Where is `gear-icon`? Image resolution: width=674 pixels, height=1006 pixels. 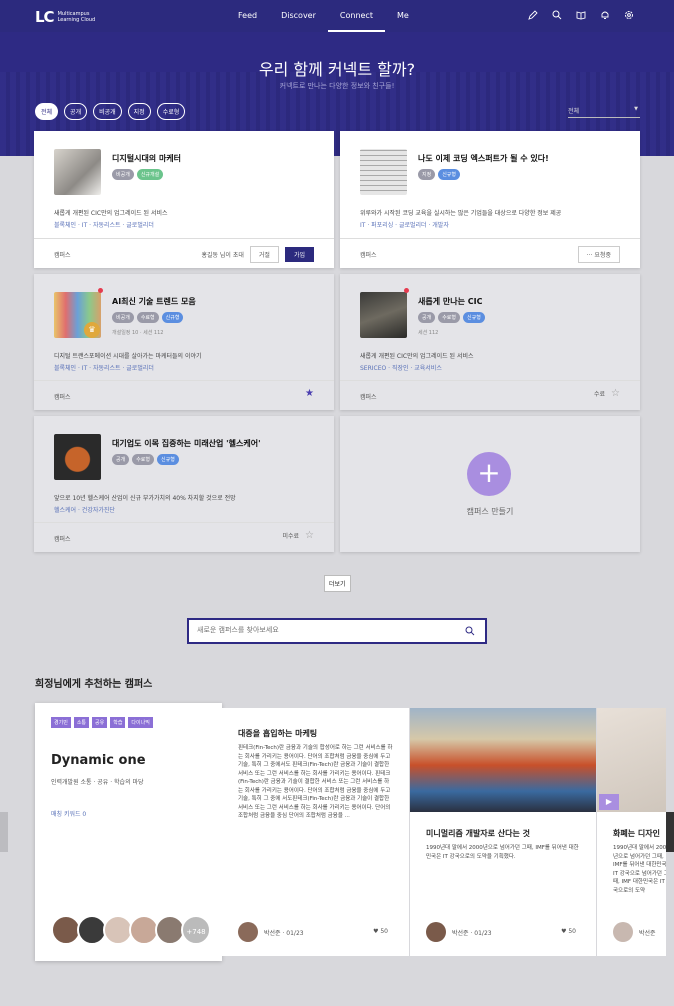
gear-icon is located at coordinates (629, 15).